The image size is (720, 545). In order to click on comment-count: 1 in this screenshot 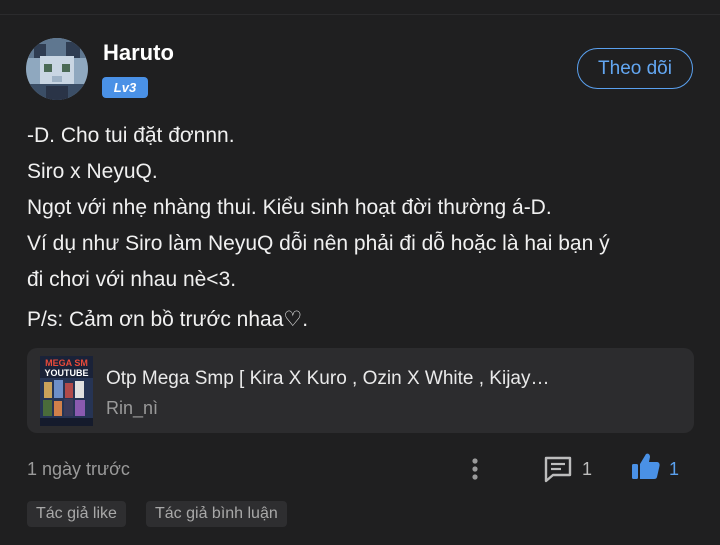, I will do `click(587, 469)`.